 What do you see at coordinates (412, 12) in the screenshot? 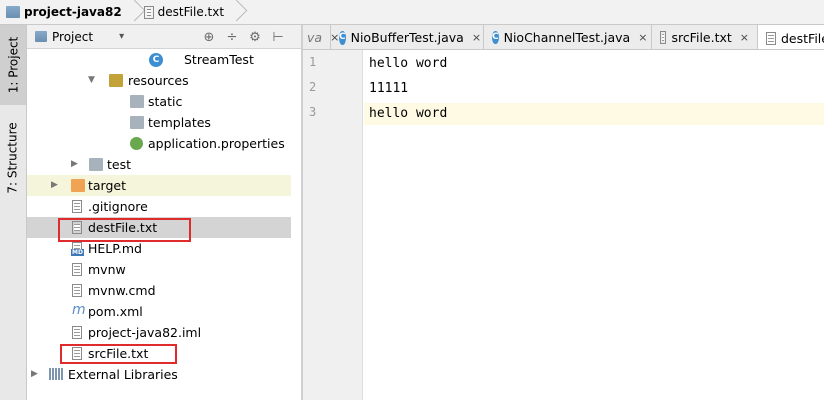
I see `navigation-breadcrumb: project-java82 destFile.txt` at bounding box center [412, 12].